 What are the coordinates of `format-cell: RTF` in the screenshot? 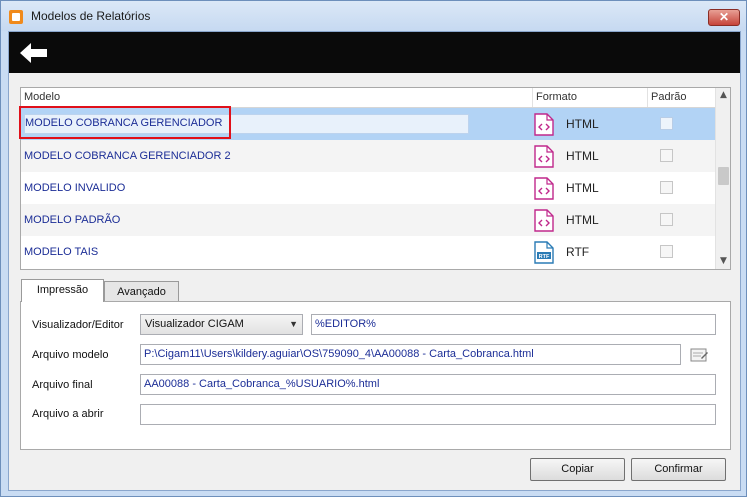 It's located at (578, 252).